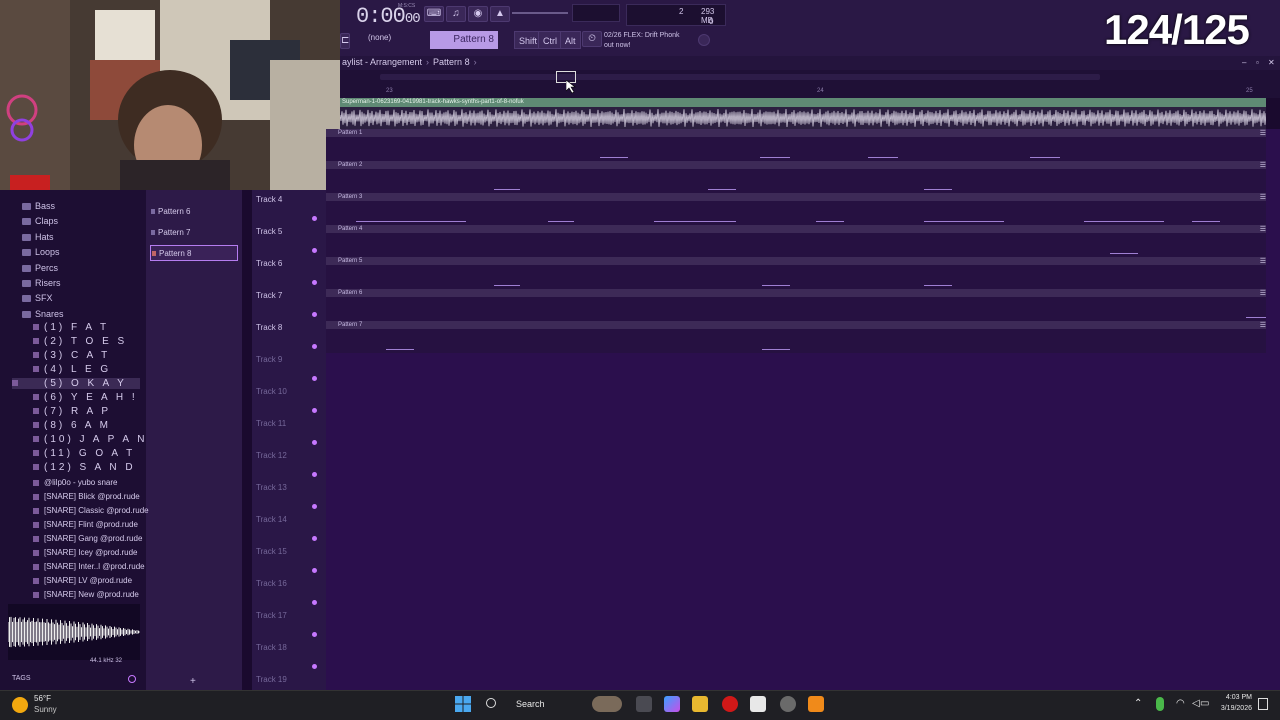 This screenshot has height=720, width=1280. Describe the element at coordinates (20, 705) in the screenshot. I see `sun-weather-icon` at that location.